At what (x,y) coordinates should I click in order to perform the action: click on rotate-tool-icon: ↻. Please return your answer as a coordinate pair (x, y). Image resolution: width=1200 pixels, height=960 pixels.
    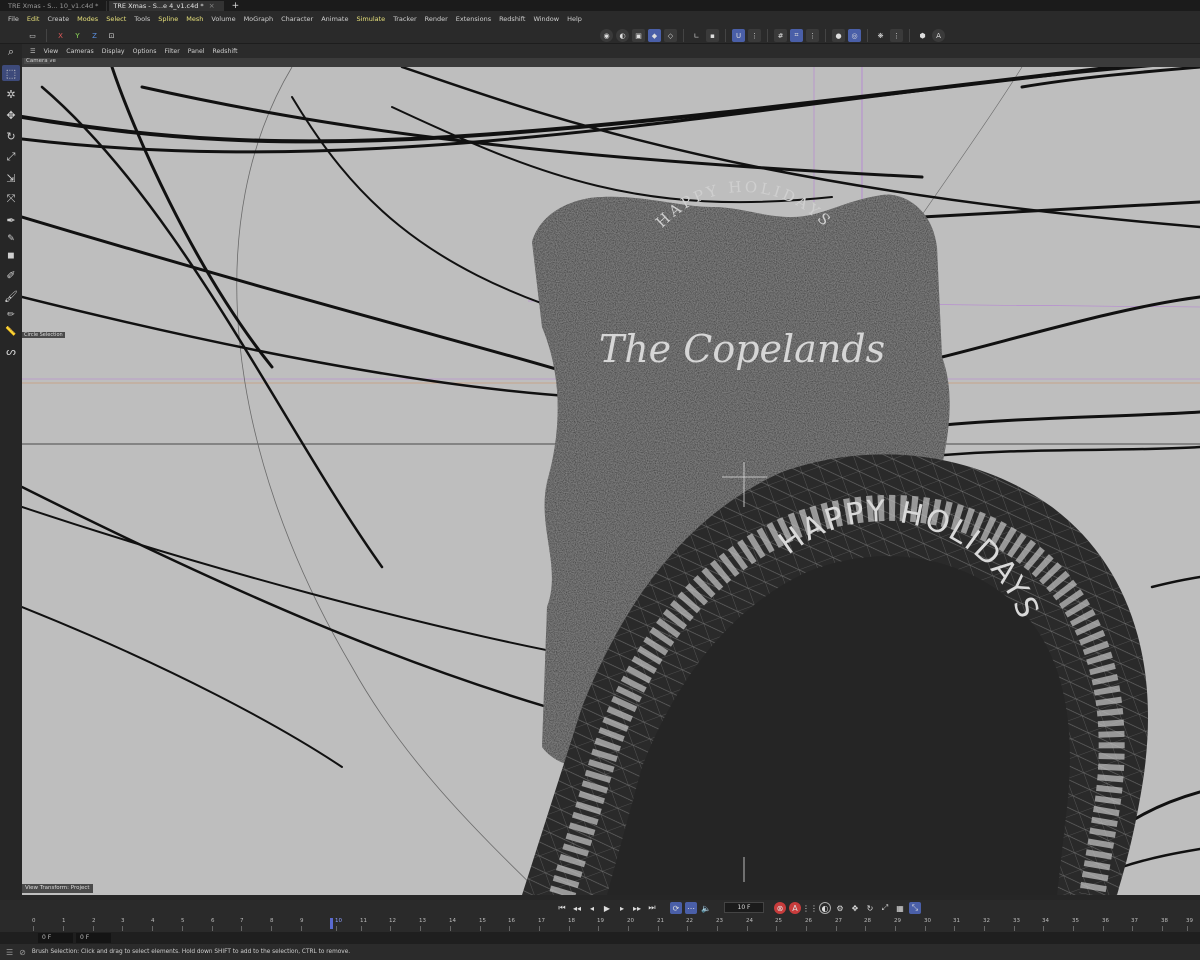
    Looking at the image, I should click on (11, 136).